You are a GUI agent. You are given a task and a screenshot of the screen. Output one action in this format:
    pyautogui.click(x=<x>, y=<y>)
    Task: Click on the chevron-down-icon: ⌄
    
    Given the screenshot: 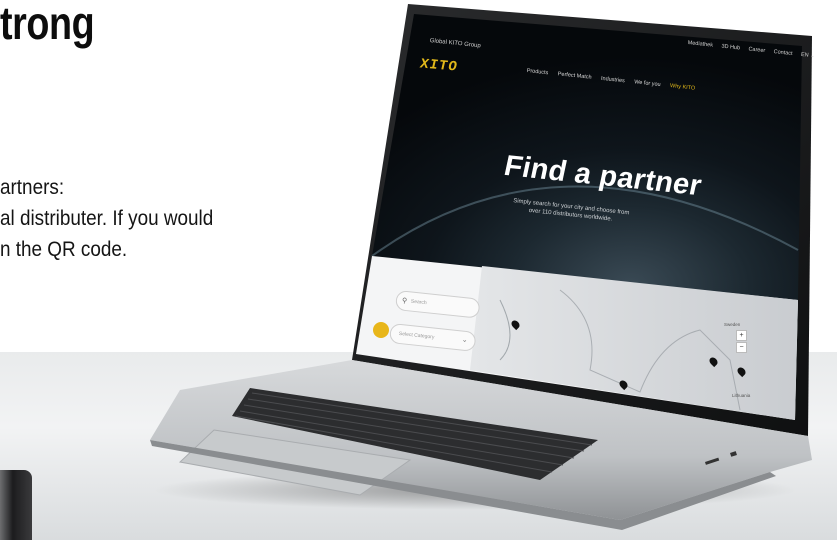 What is the action you would take?
    pyautogui.click(x=464, y=340)
    